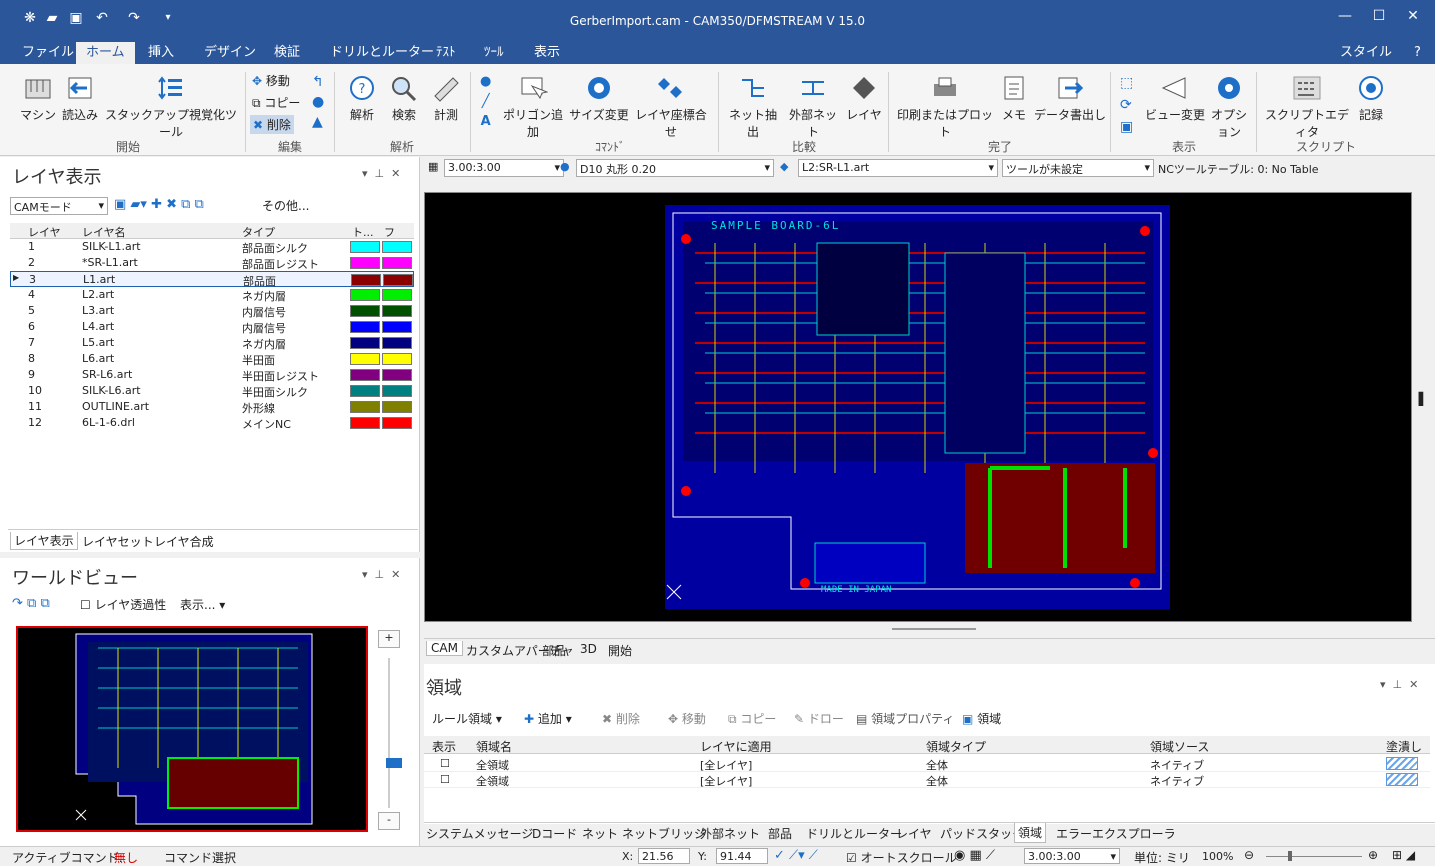 The height and width of the screenshot is (866, 1435). What do you see at coordinates (1070, 98) in the screenshot?
I see `dataout-button: データ書出し` at bounding box center [1070, 98].